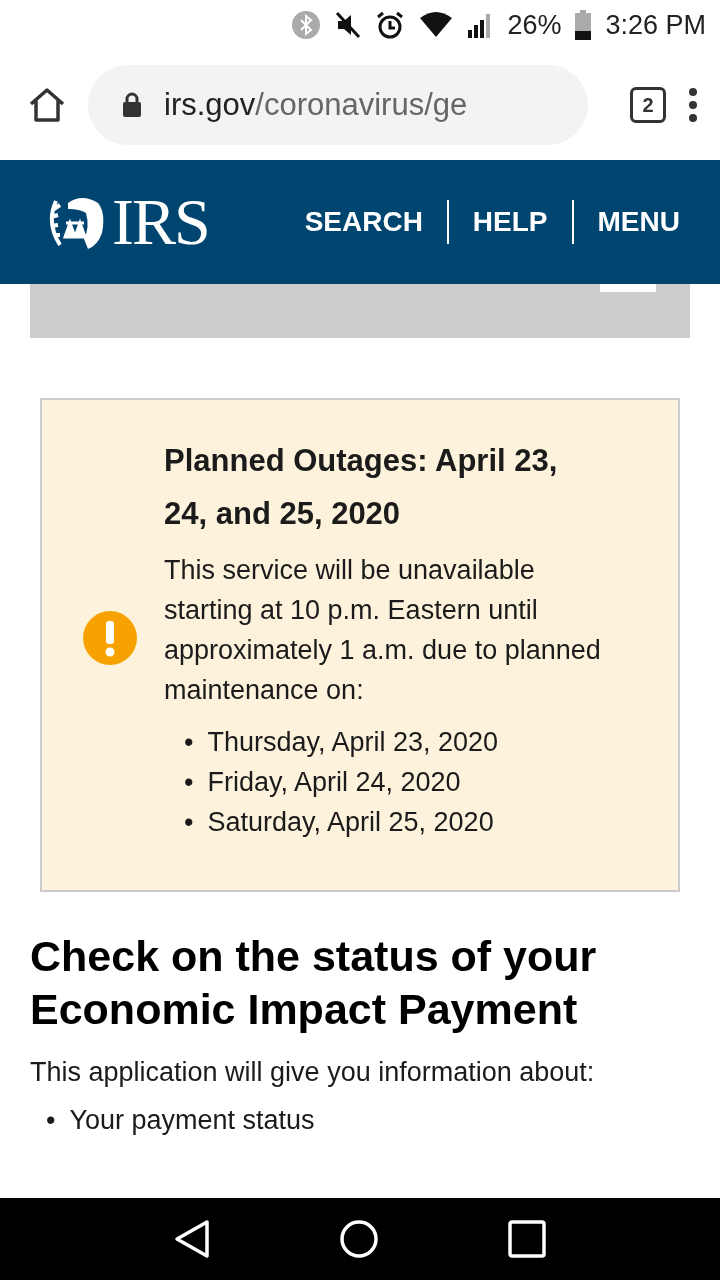  Describe the element at coordinates (316, 105) in the screenshot. I see `url-text: irs.gov/coronavirus/ge` at that location.